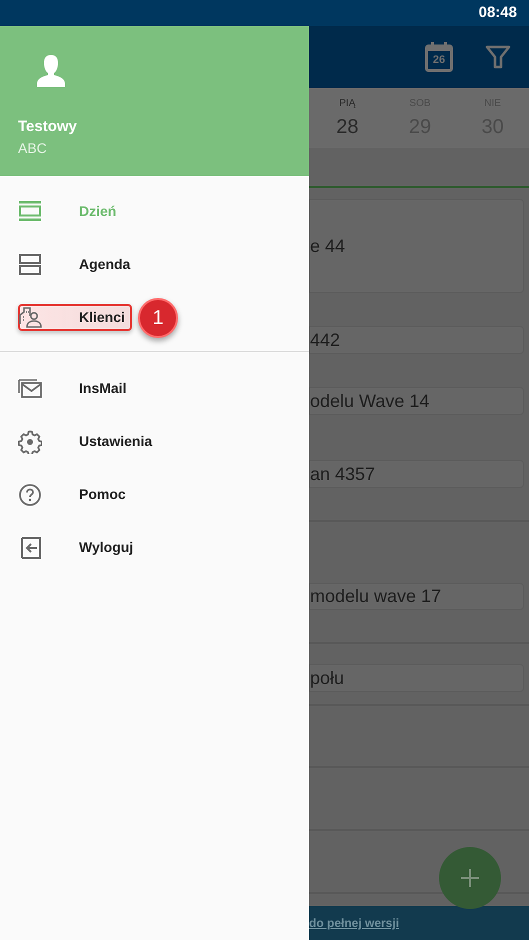 The image size is (529, 940). I want to click on help-icon, so click(30, 494).